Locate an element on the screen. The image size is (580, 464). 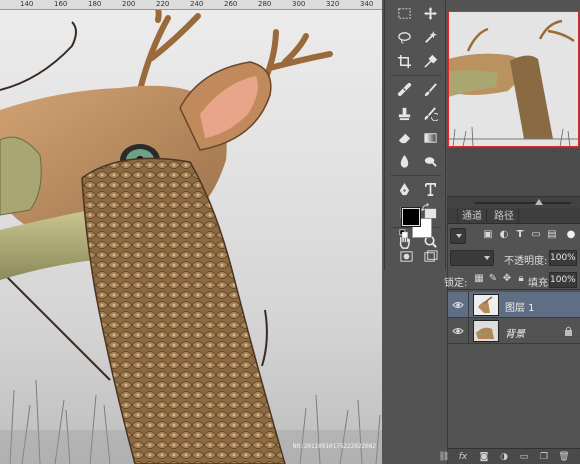
ruler-tick: 300 is located at coordinates (299, 4).